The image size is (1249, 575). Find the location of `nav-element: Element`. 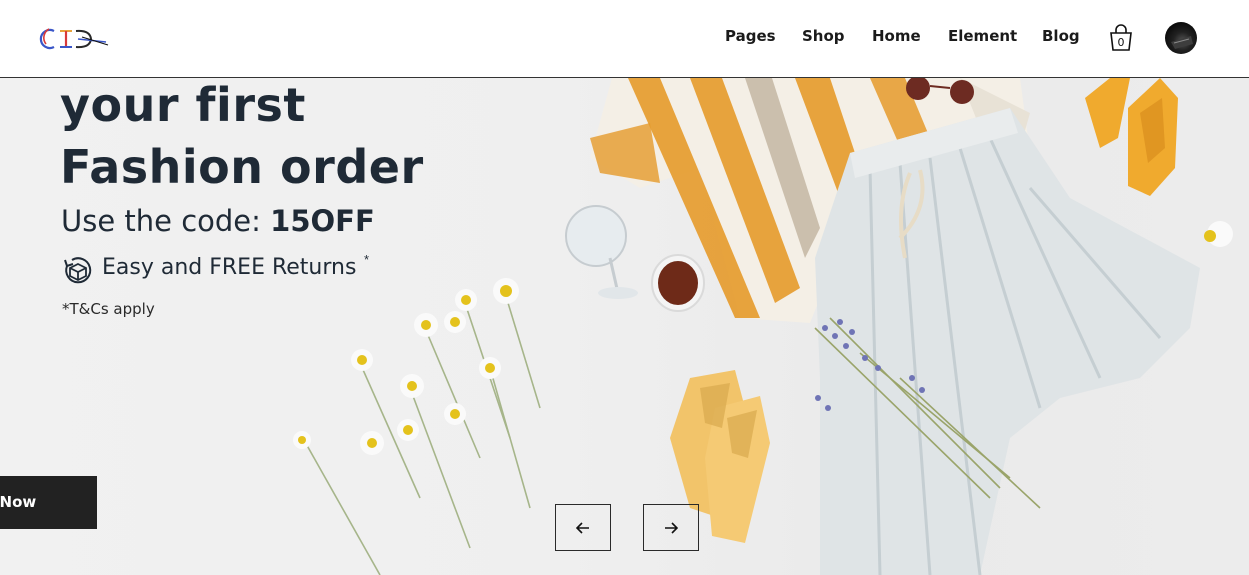

nav-element: Element is located at coordinates (982, 36).